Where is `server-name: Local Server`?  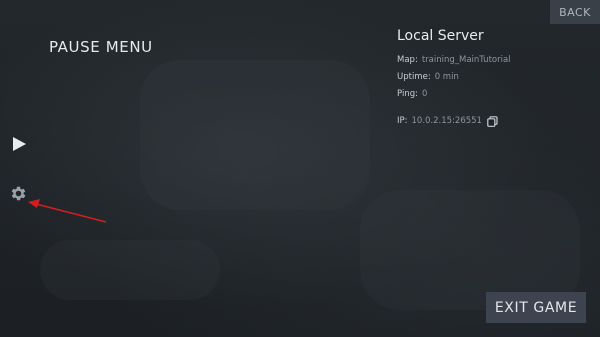
server-name: Local Server is located at coordinates (440, 36).